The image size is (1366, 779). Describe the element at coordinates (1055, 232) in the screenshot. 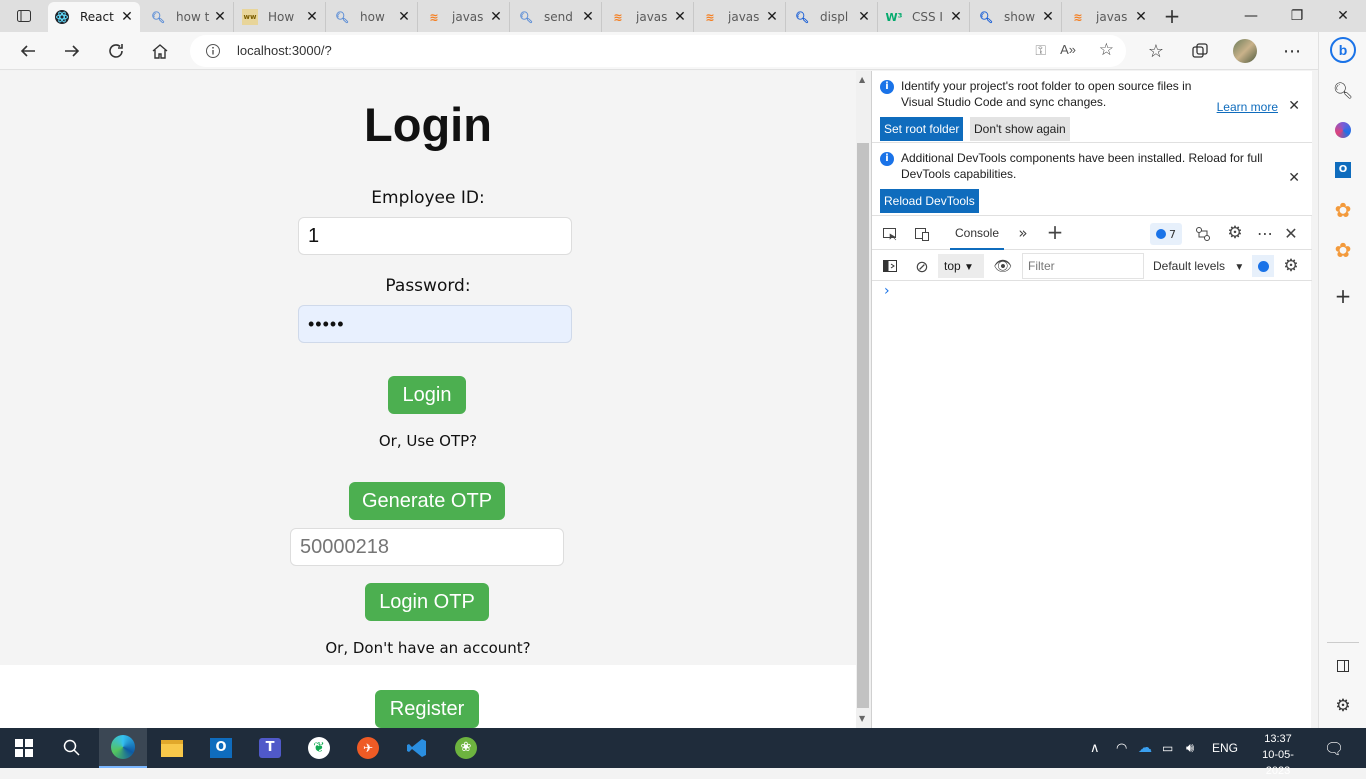

I see `add-tab-icon: +` at that location.